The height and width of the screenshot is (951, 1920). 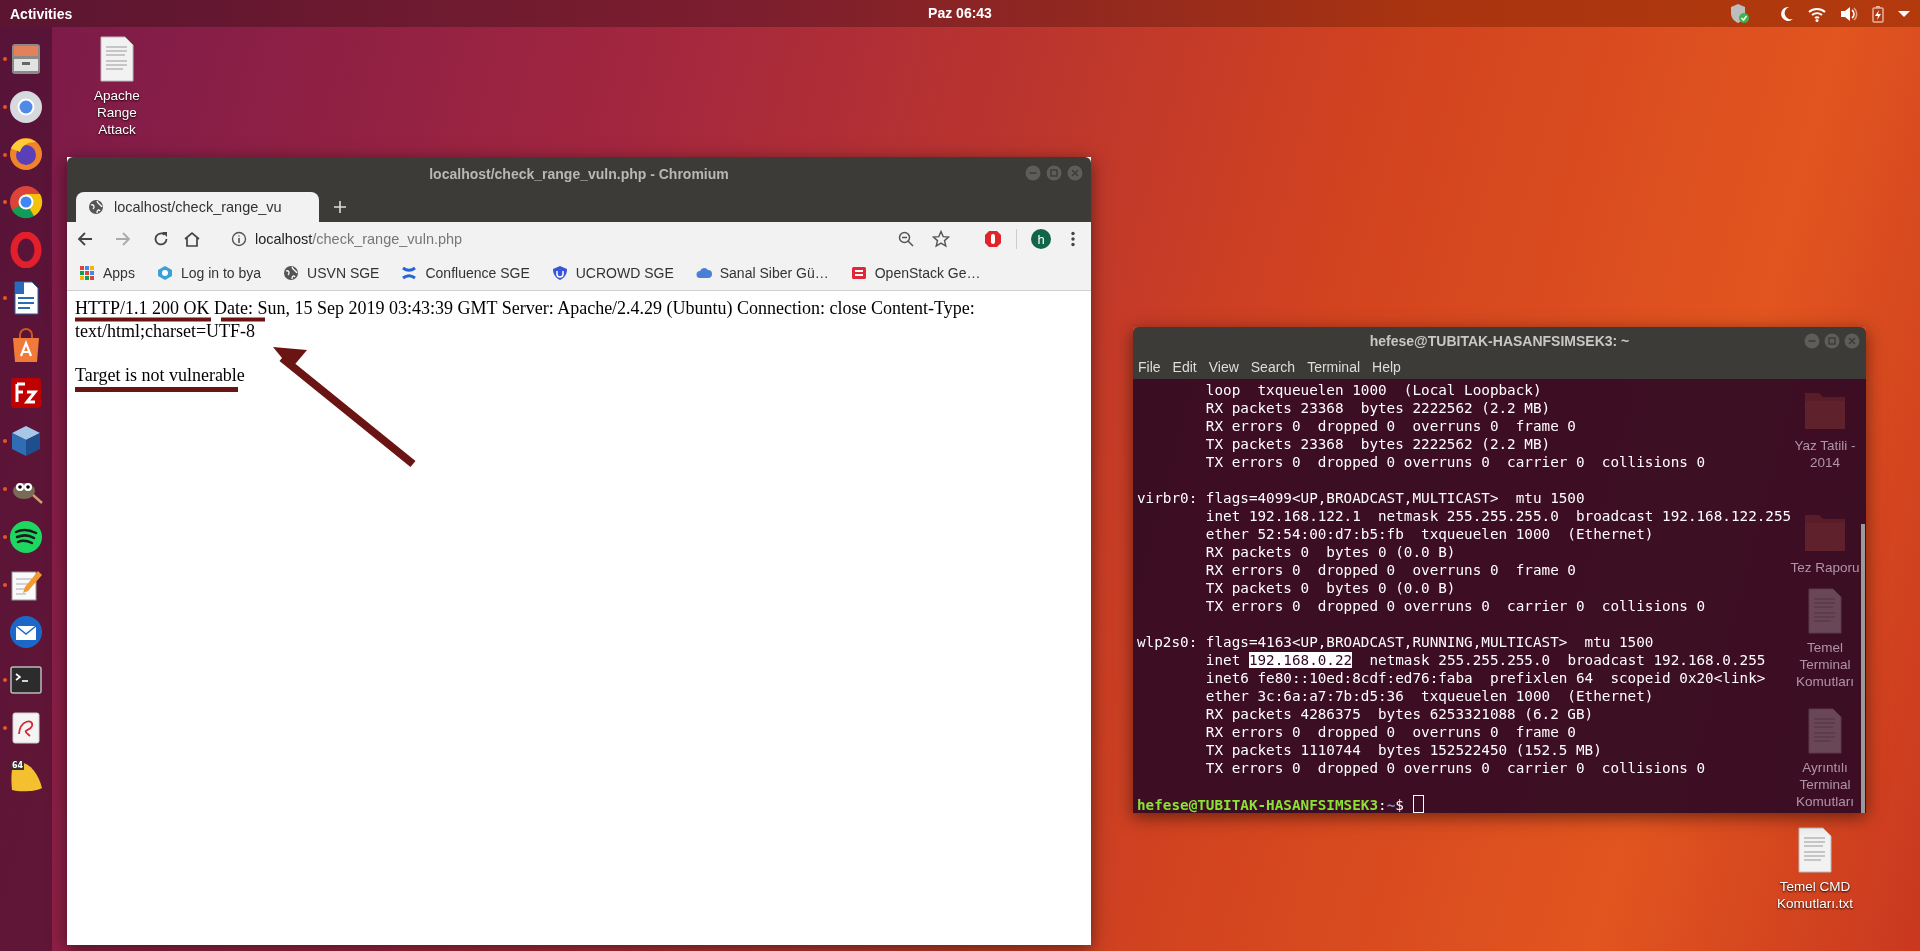 What do you see at coordinates (1395, 642) in the screenshot?
I see `terminal-line: wlp2s0: flags=4163<UP,BROADCAST,RUNNING,MULTICAST> mtu 1500` at bounding box center [1395, 642].